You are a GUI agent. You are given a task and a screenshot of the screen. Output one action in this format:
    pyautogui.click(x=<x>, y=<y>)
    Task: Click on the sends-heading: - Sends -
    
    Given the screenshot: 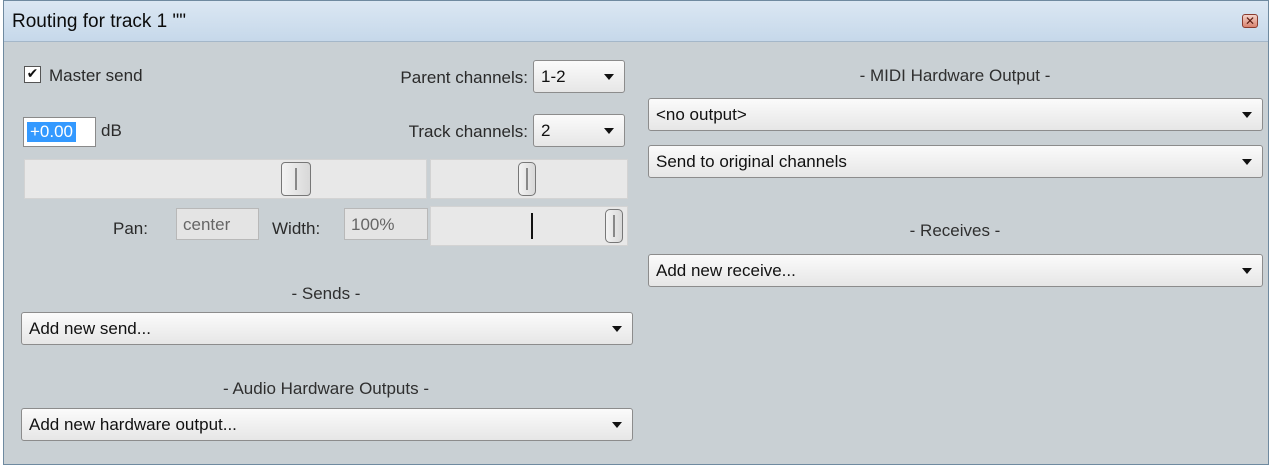 What is the action you would take?
    pyautogui.click(x=326, y=293)
    